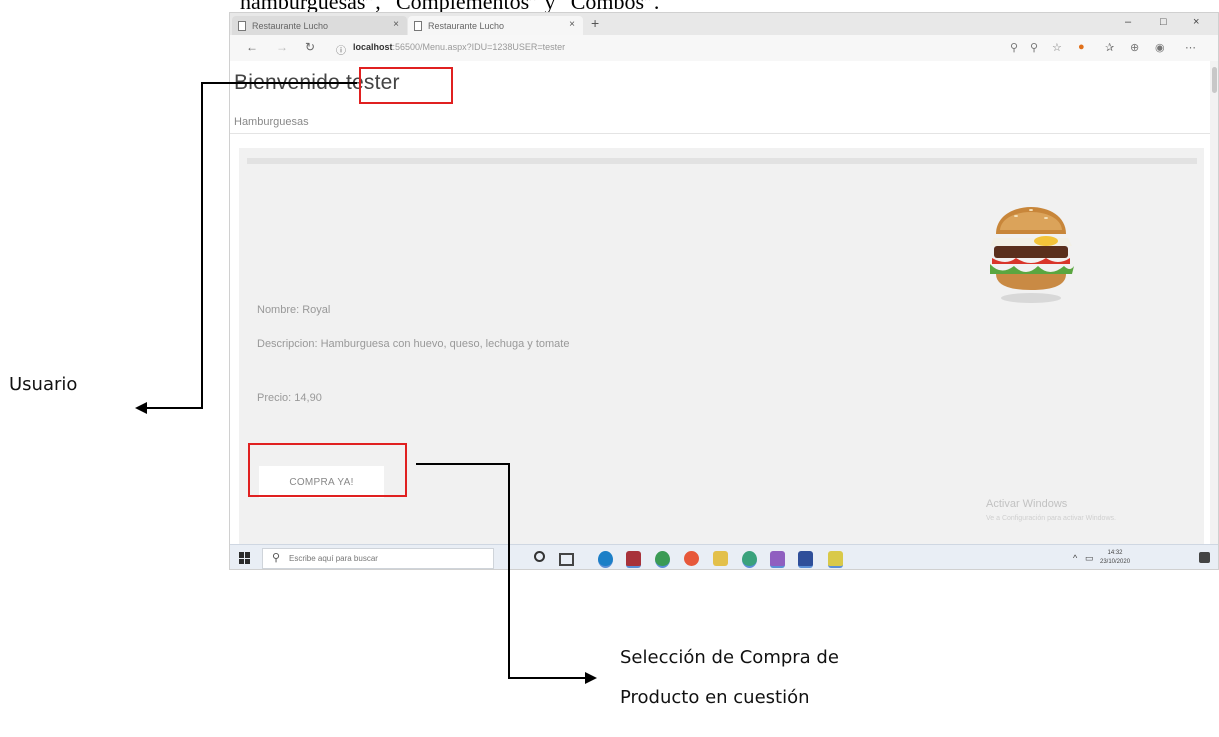 The width and height of the screenshot is (1219, 737). I want to click on annotation-buy-line1: Selección de Compra de, so click(729, 657).